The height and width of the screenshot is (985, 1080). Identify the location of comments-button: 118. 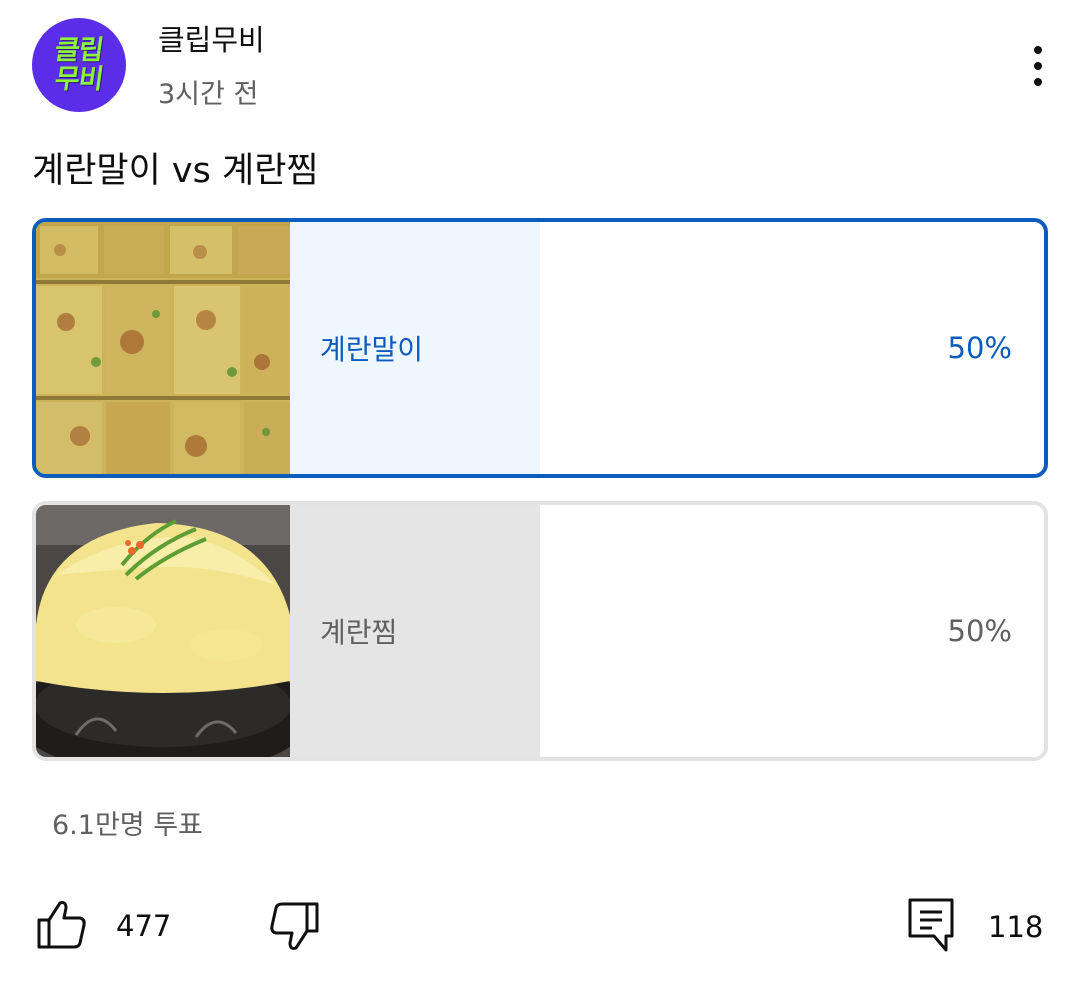
(974, 927).